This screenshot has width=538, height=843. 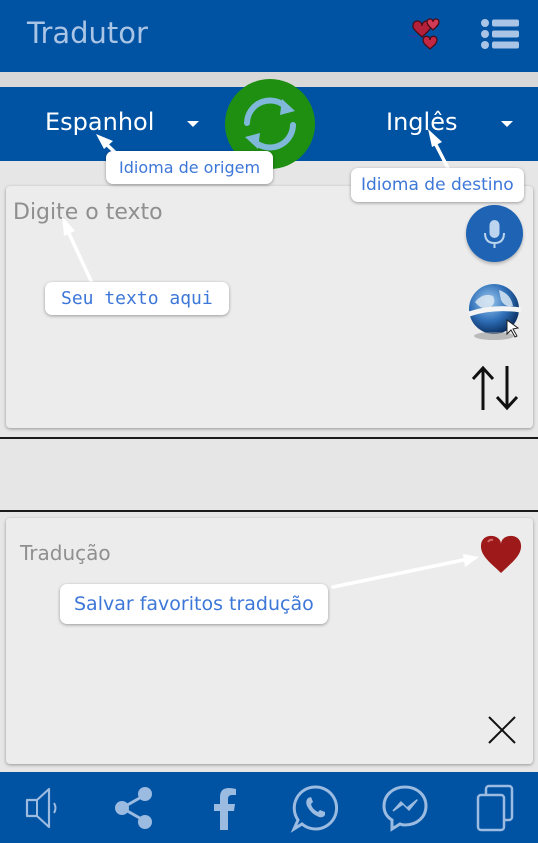 I want to click on tooltip-save-favorite: Salvar favoritos tradução, so click(x=194, y=604).